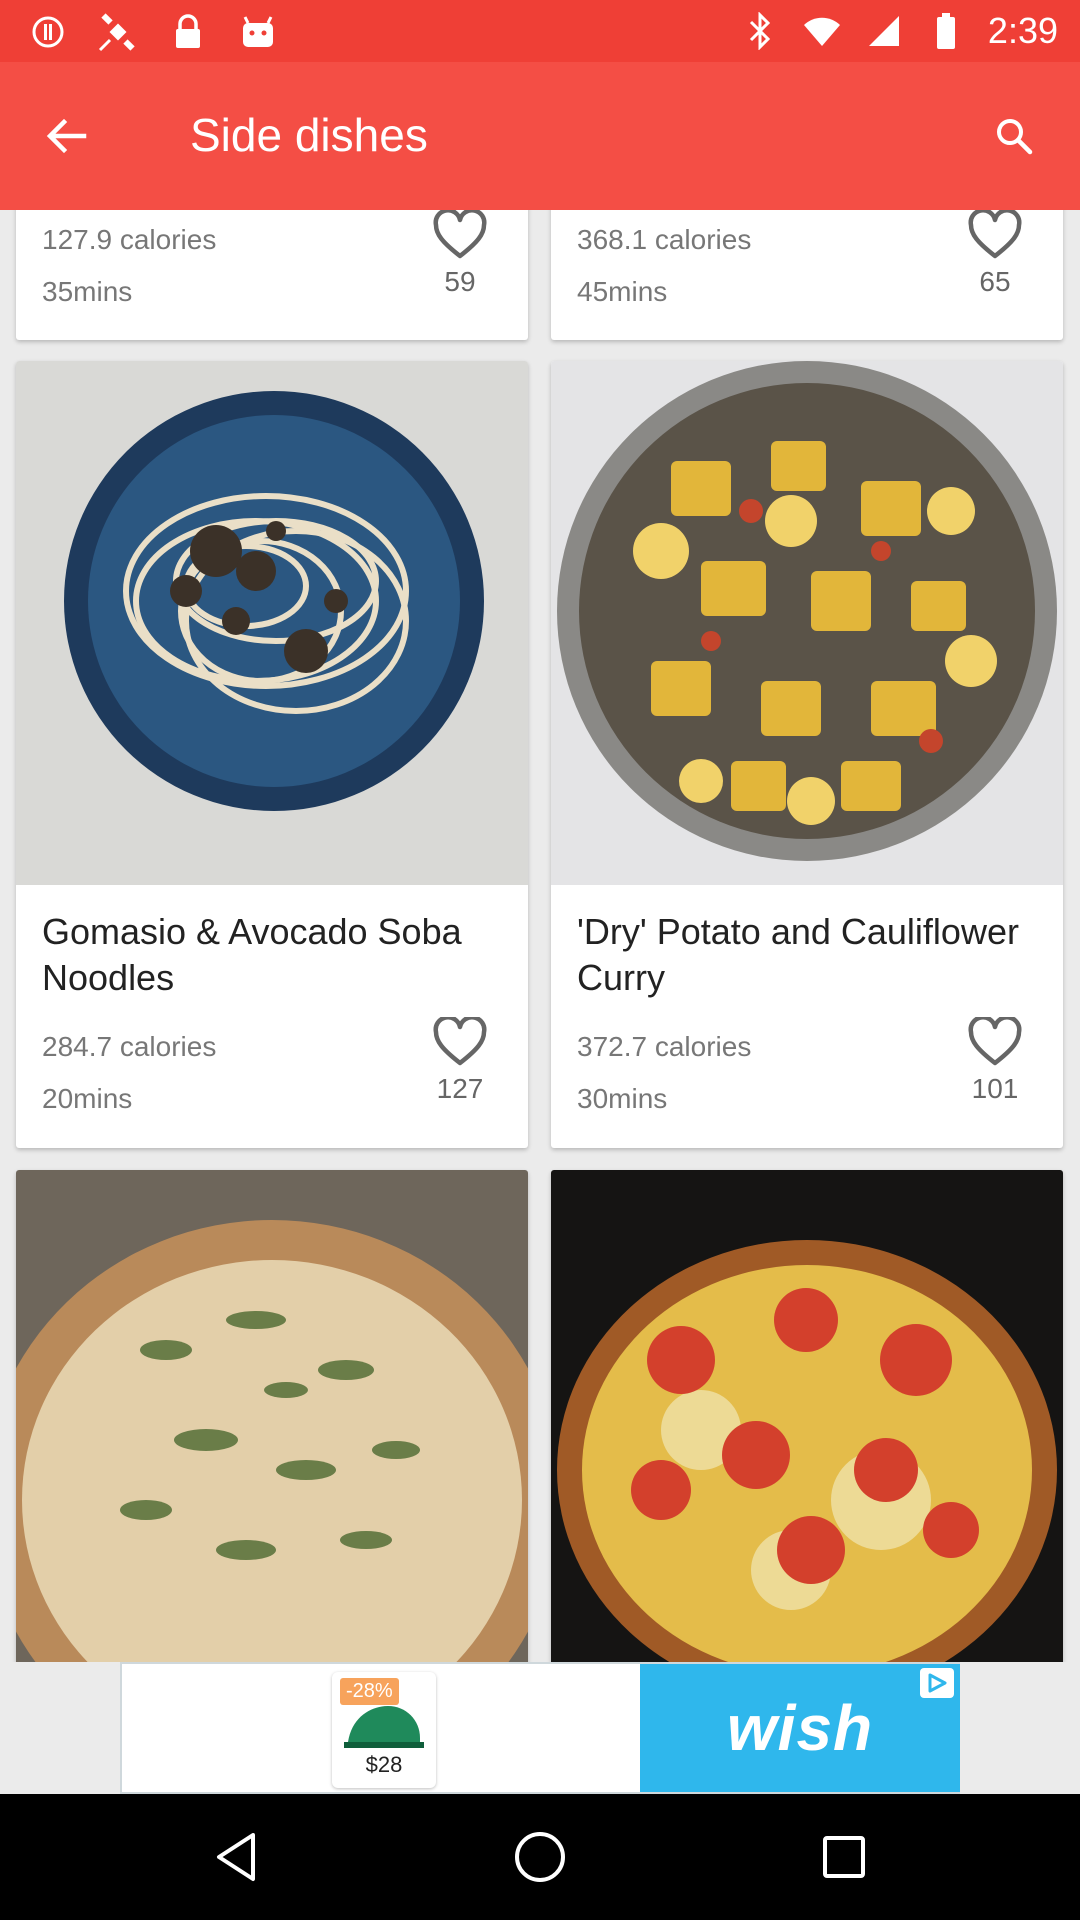  I want to click on recipe-duration: 35mins, so click(87, 291).